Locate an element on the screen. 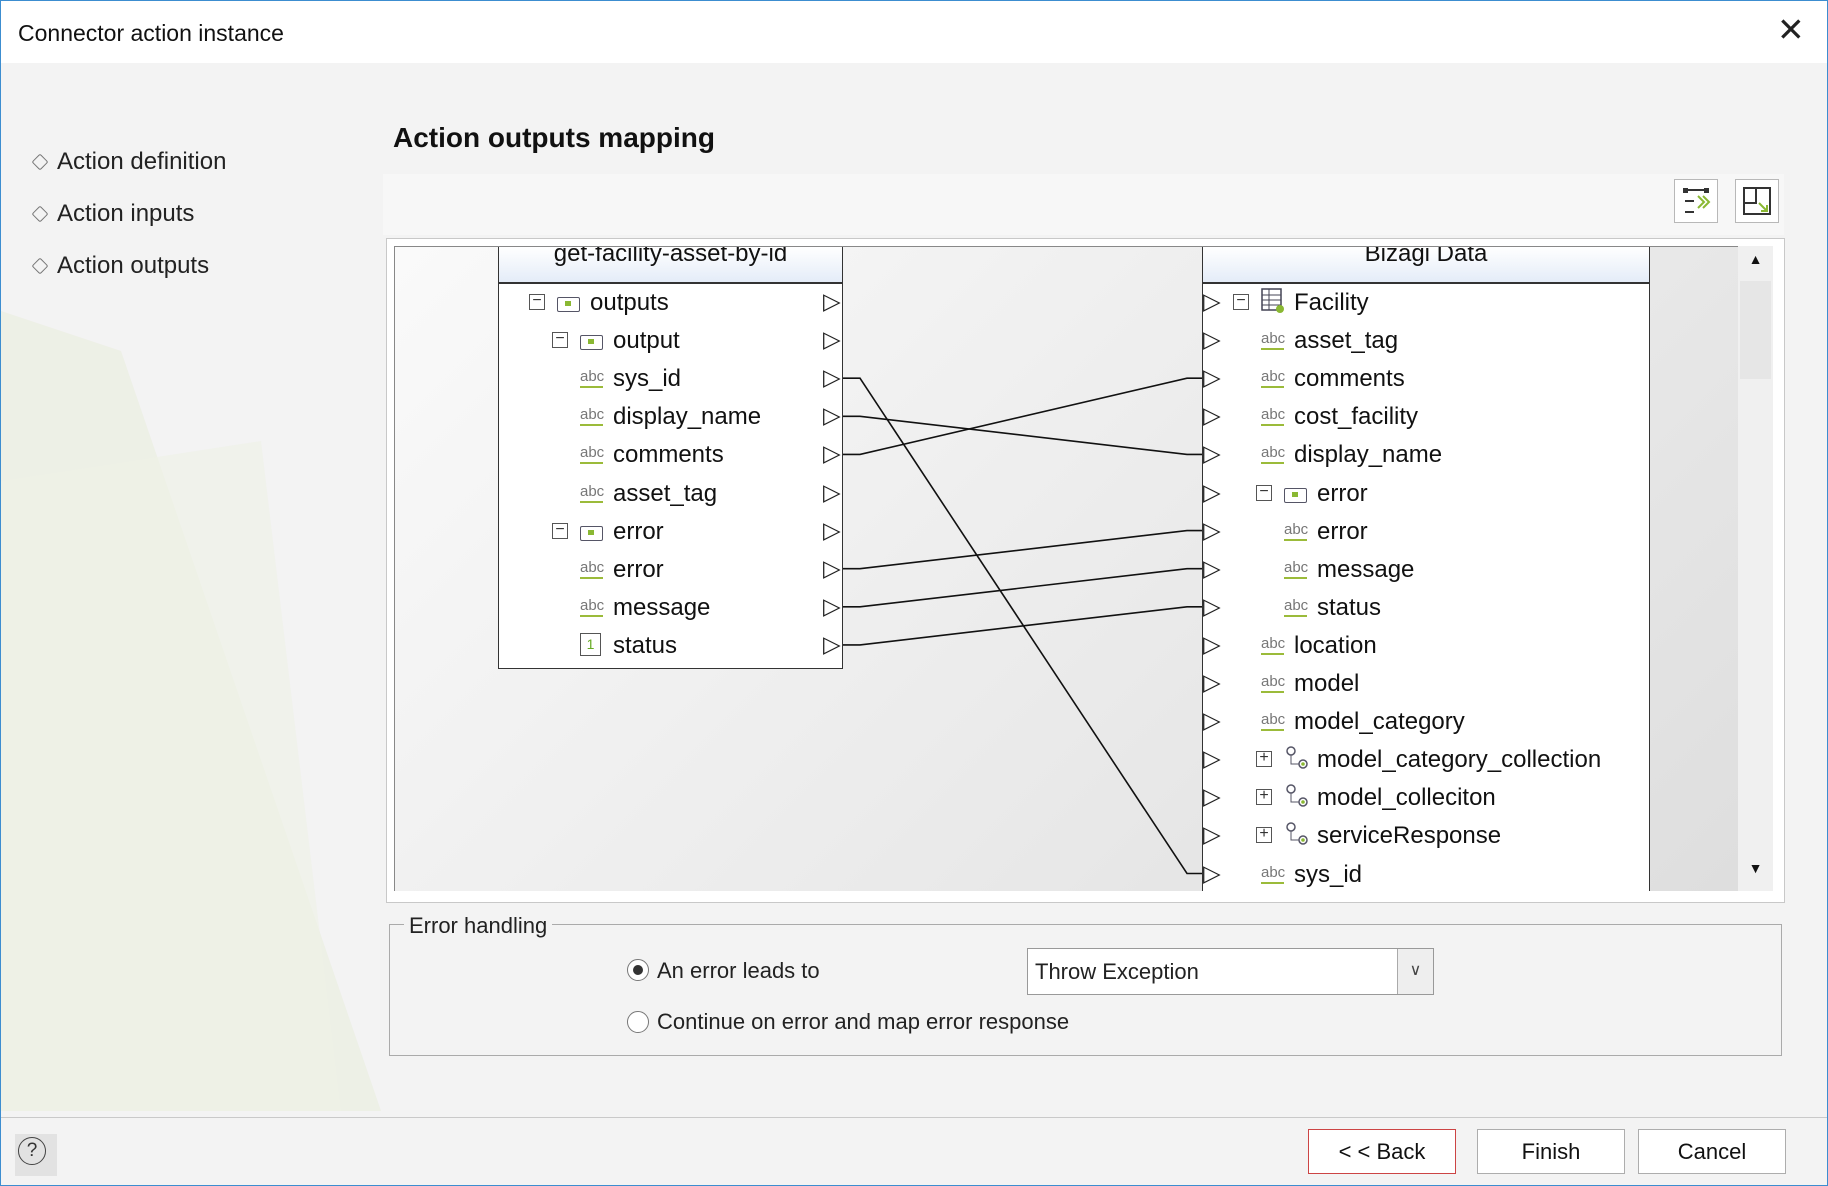 Image resolution: width=1828 pixels, height=1186 pixels. tree-row-label: output is located at coordinates (646, 341).